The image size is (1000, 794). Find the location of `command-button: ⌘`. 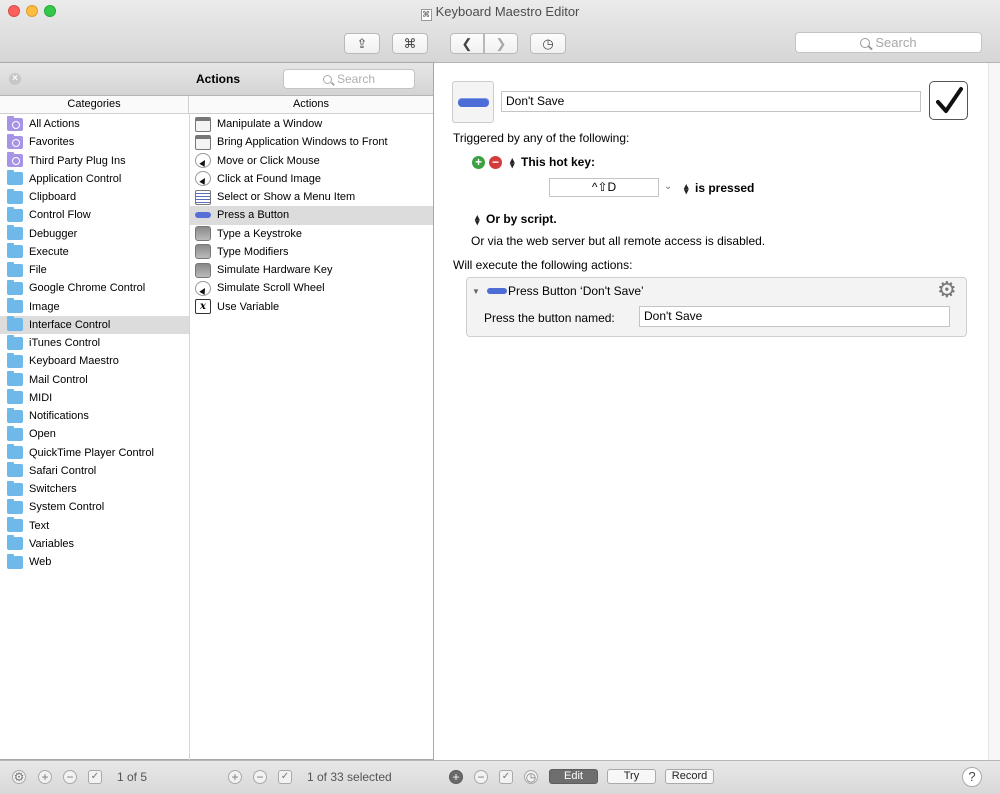

command-button: ⌘ is located at coordinates (410, 43).